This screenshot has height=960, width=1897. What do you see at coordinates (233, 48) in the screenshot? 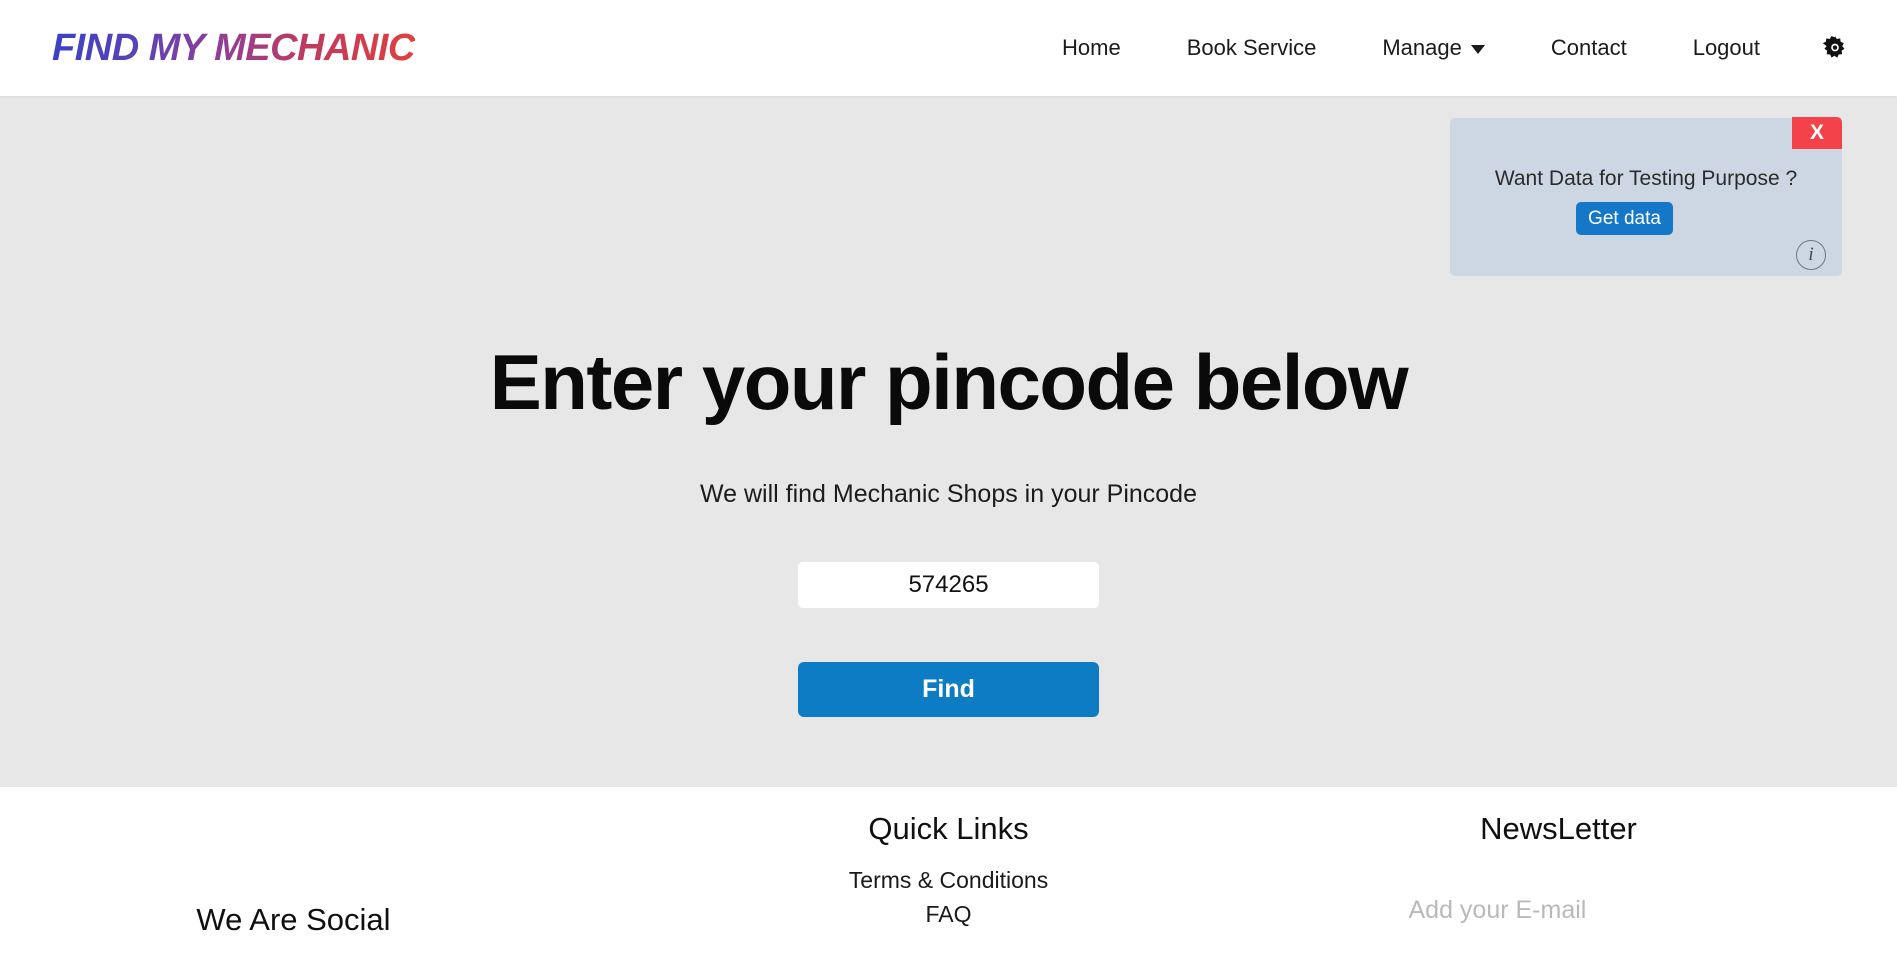
I see `brand-logo: FIND MY MECHANIC` at bounding box center [233, 48].